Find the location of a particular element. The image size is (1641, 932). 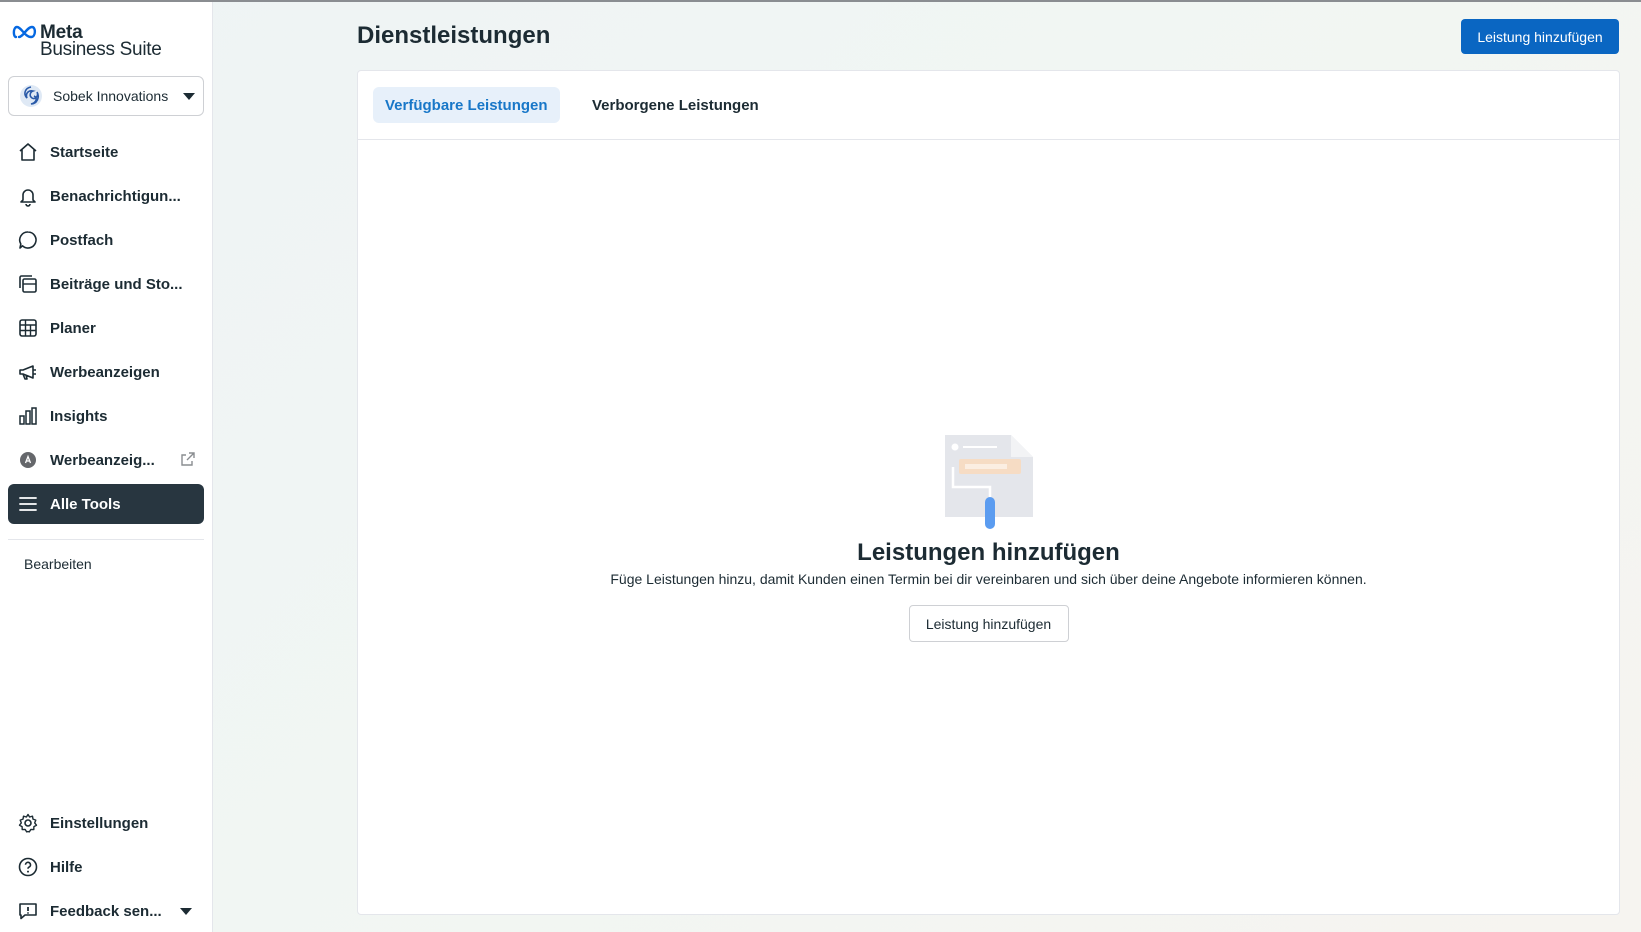

sidebar-item-planer: Planer is located at coordinates (106, 328).